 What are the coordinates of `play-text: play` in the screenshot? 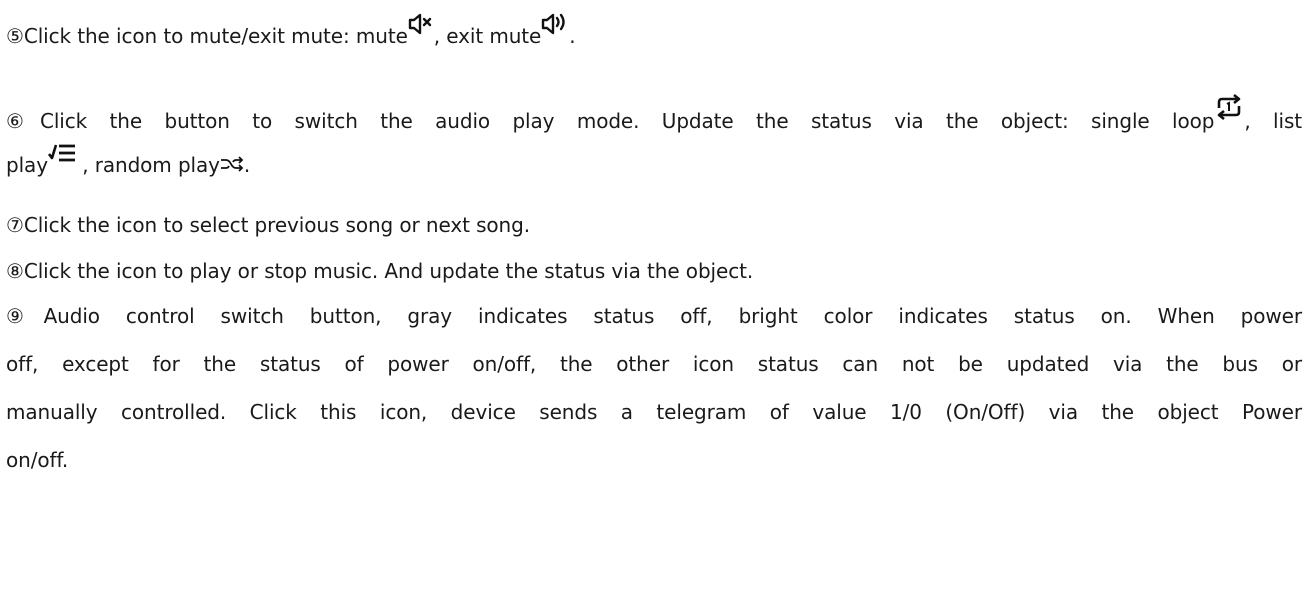 It's located at (27, 165).